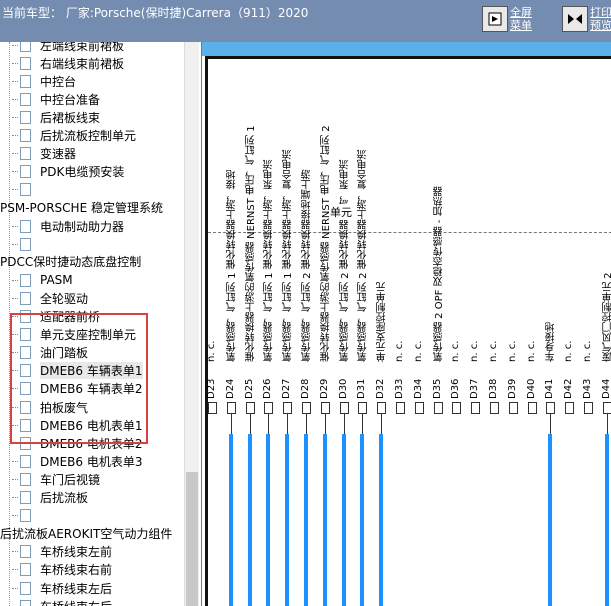 This screenshot has width=611, height=606. Describe the element at coordinates (324, 388) in the screenshot. I see `pin-label: D29` at that location.